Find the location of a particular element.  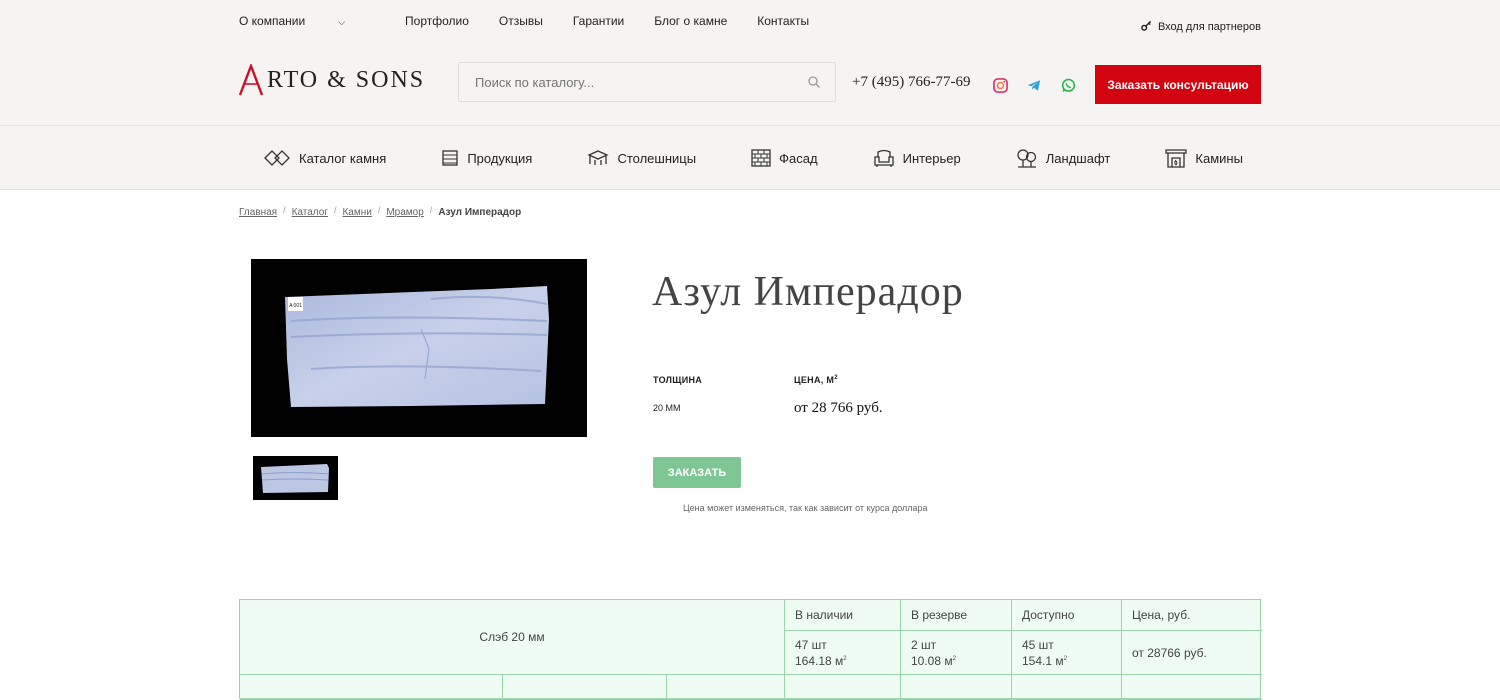

breadcrumb-home: Главная is located at coordinates (258, 212).